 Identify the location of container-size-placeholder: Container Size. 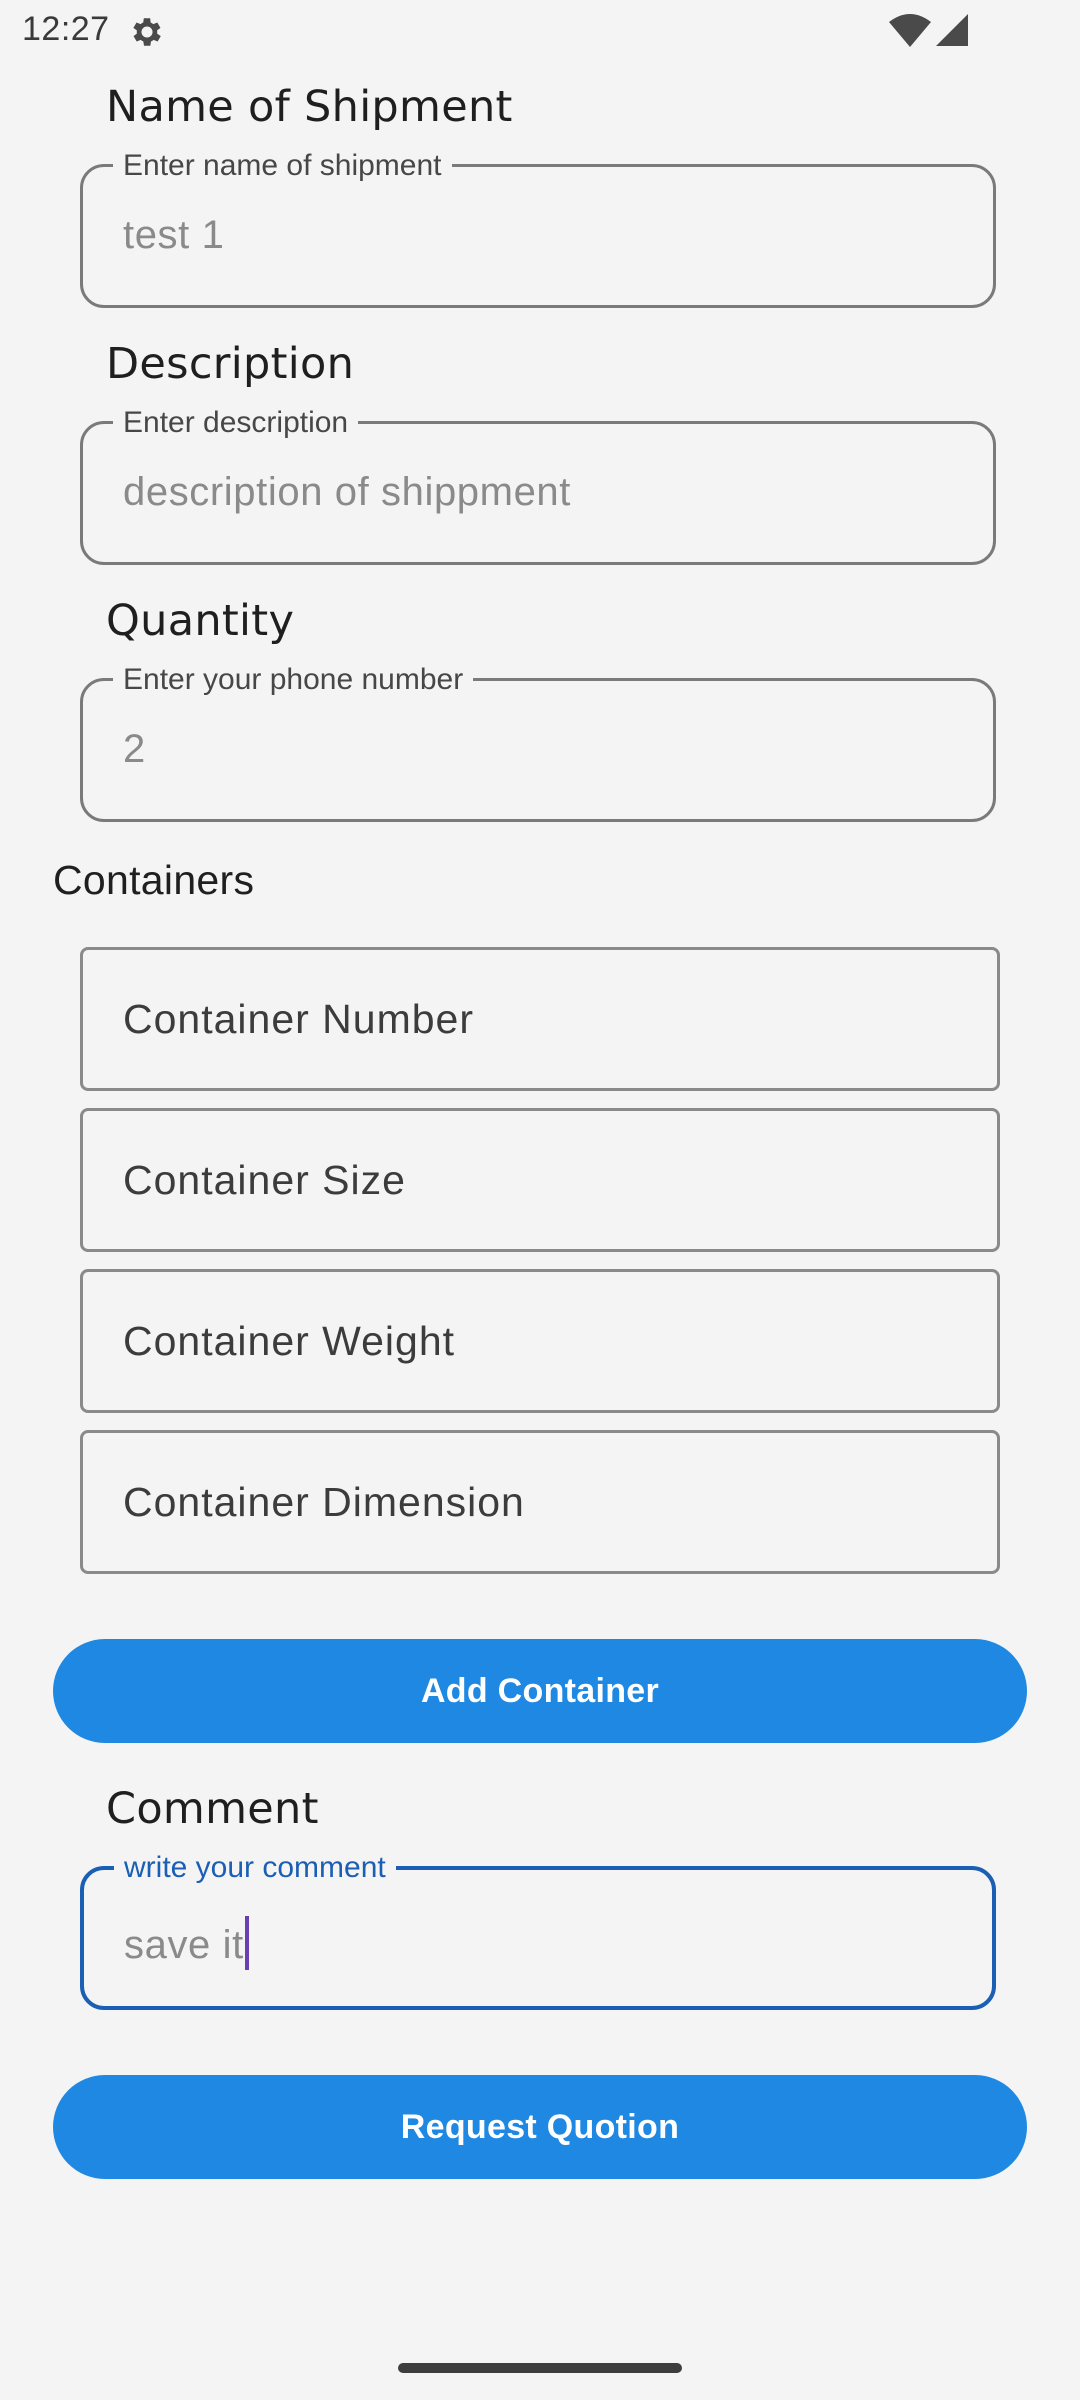
(264, 1180).